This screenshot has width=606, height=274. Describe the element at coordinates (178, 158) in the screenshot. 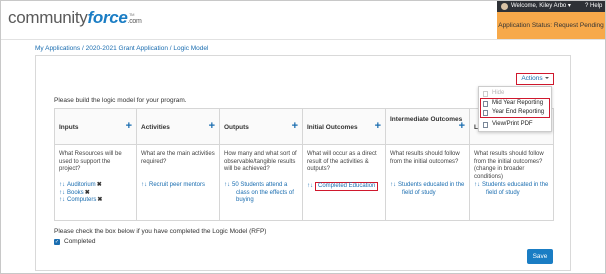

I see `column-question: What are the main activities required?` at that location.